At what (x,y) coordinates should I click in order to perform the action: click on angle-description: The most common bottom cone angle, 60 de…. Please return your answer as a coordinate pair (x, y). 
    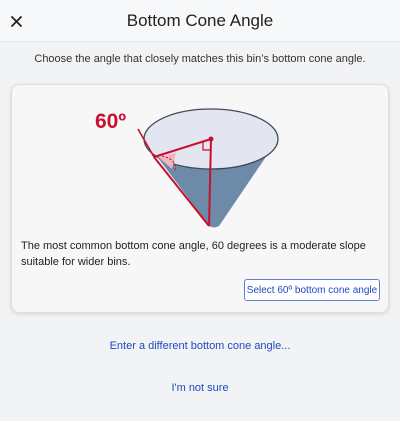
    Looking at the image, I should click on (193, 254).